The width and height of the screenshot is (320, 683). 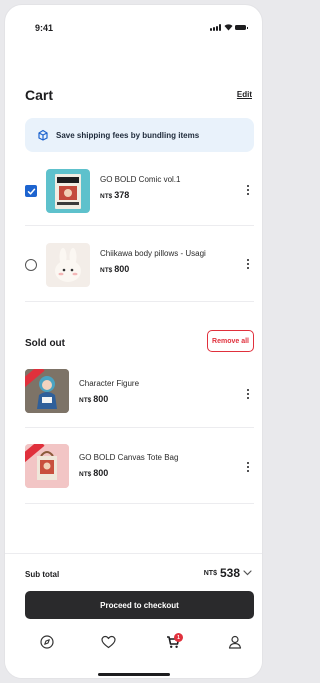 What do you see at coordinates (215, 27) in the screenshot?
I see `signal-icon` at bounding box center [215, 27].